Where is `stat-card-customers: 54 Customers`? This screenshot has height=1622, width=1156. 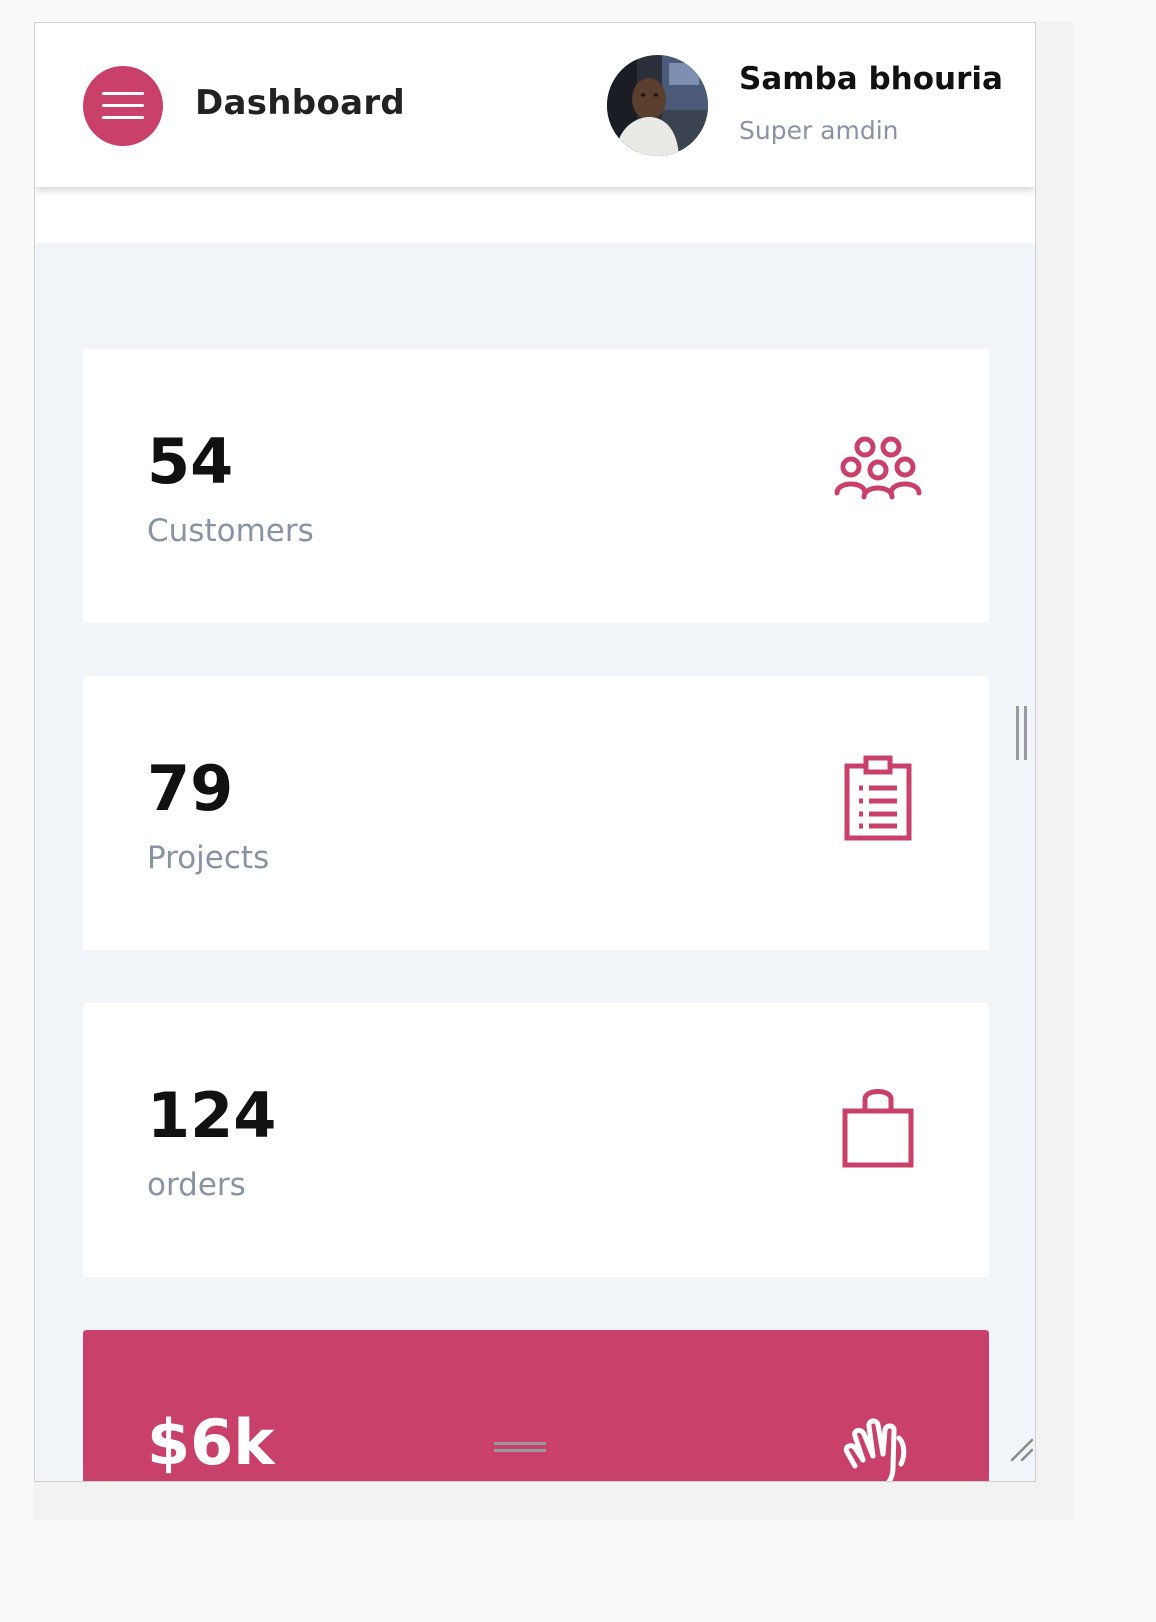
stat-card-customers: 54 Customers is located at coordinates (536, 486).